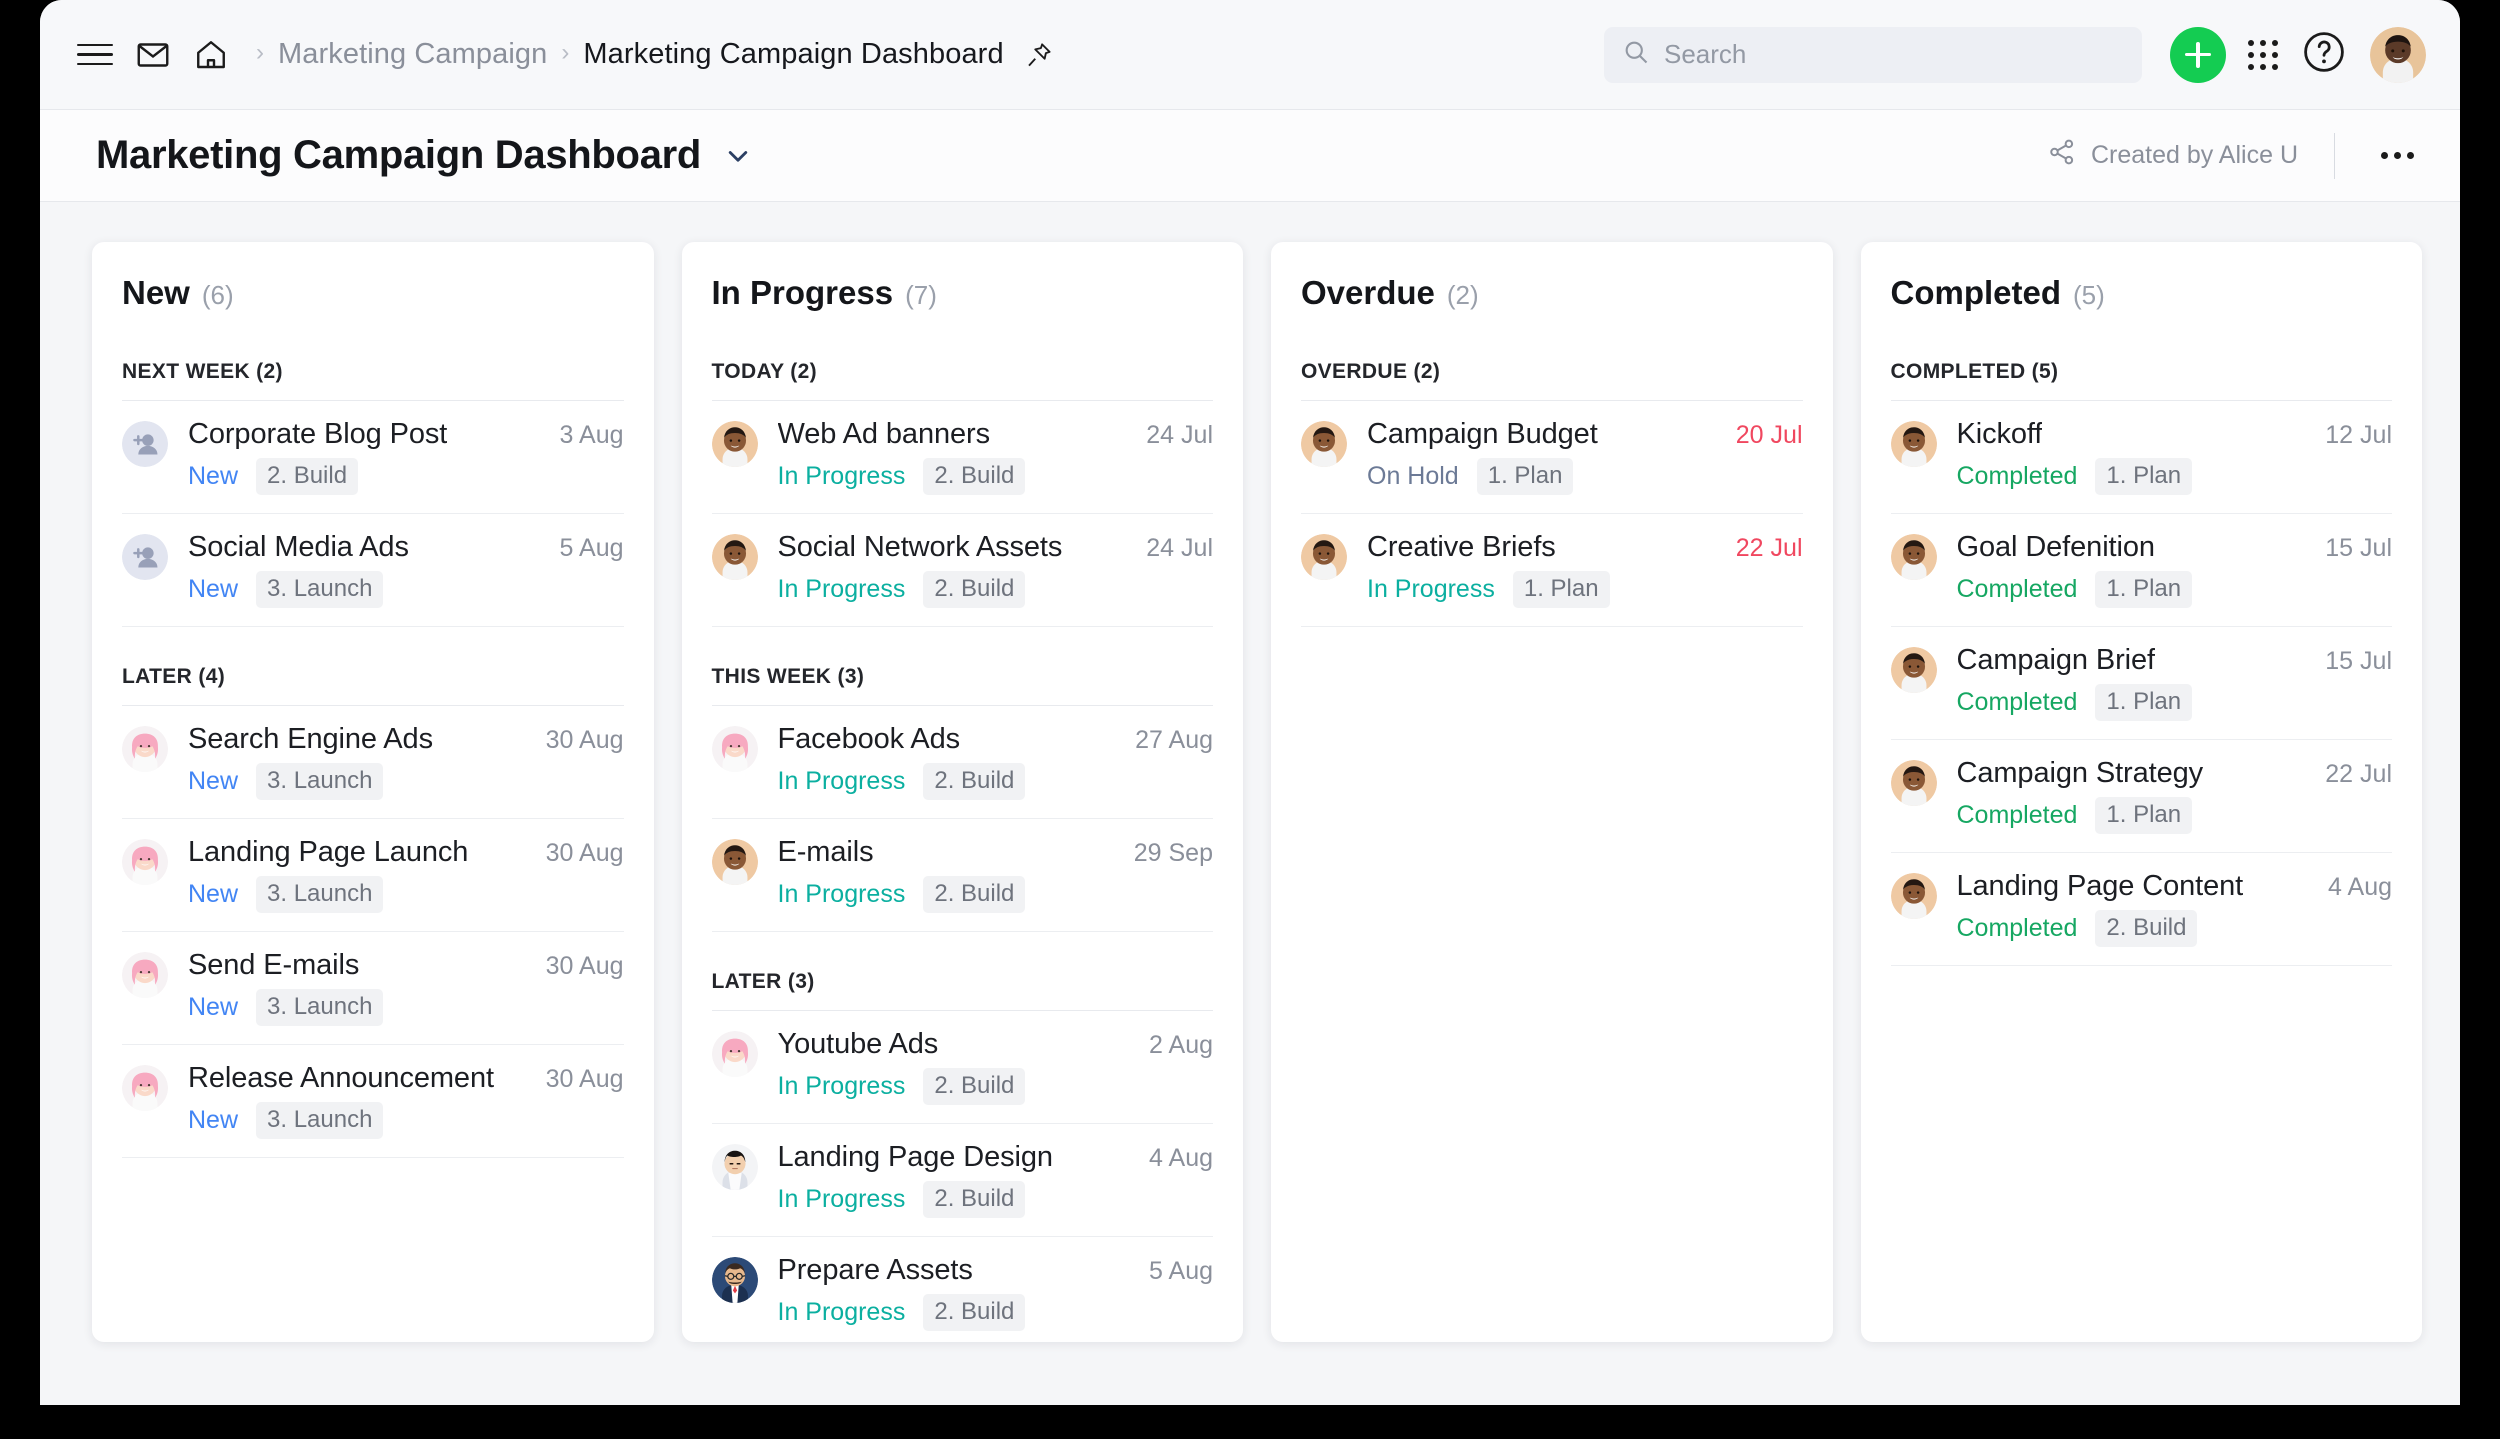 This screenshot has height=1439, width=2500. Describe the element at coordinates (412, 54) in the screenshot. I see `breadcrumb-parent: Marketing Campaign` at that location.